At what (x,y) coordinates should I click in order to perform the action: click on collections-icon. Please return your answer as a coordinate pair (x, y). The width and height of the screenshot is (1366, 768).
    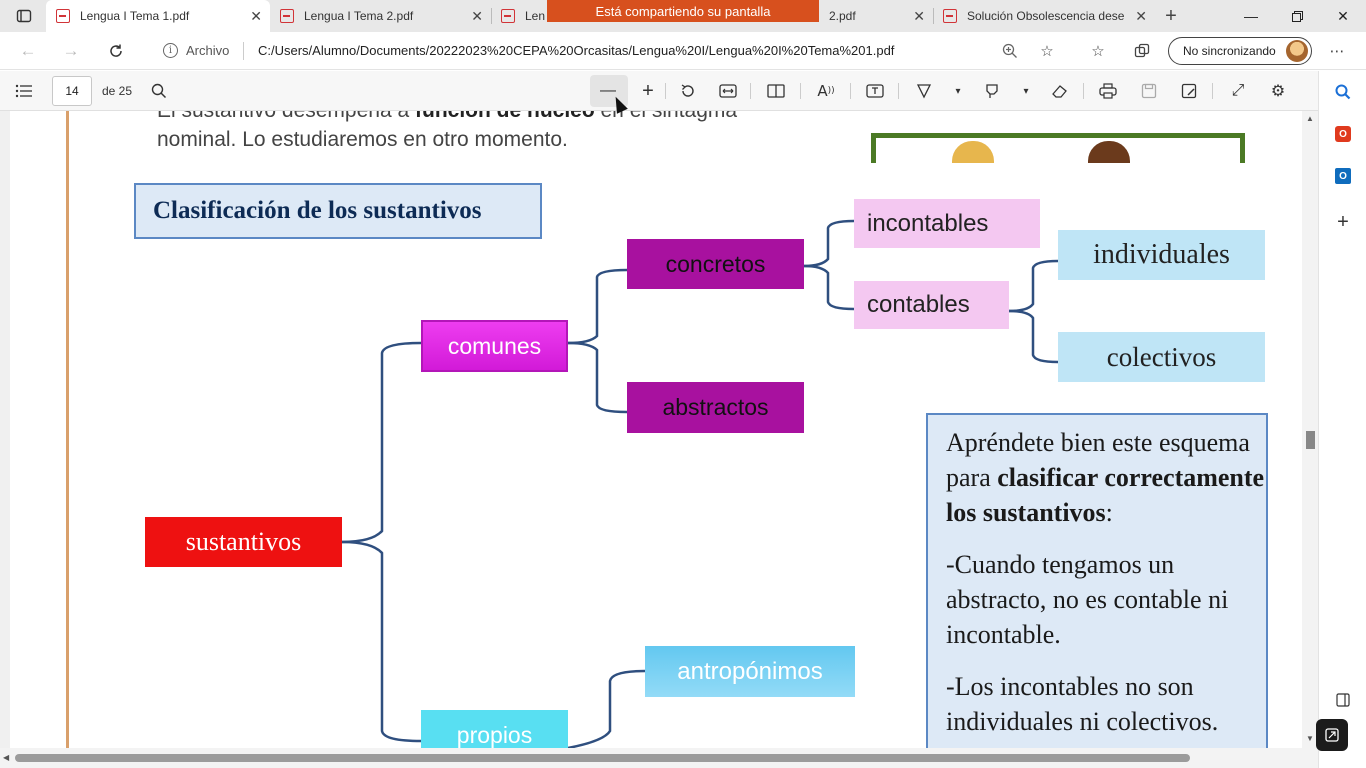
    Looking at the image, I should click on (1142, 51).